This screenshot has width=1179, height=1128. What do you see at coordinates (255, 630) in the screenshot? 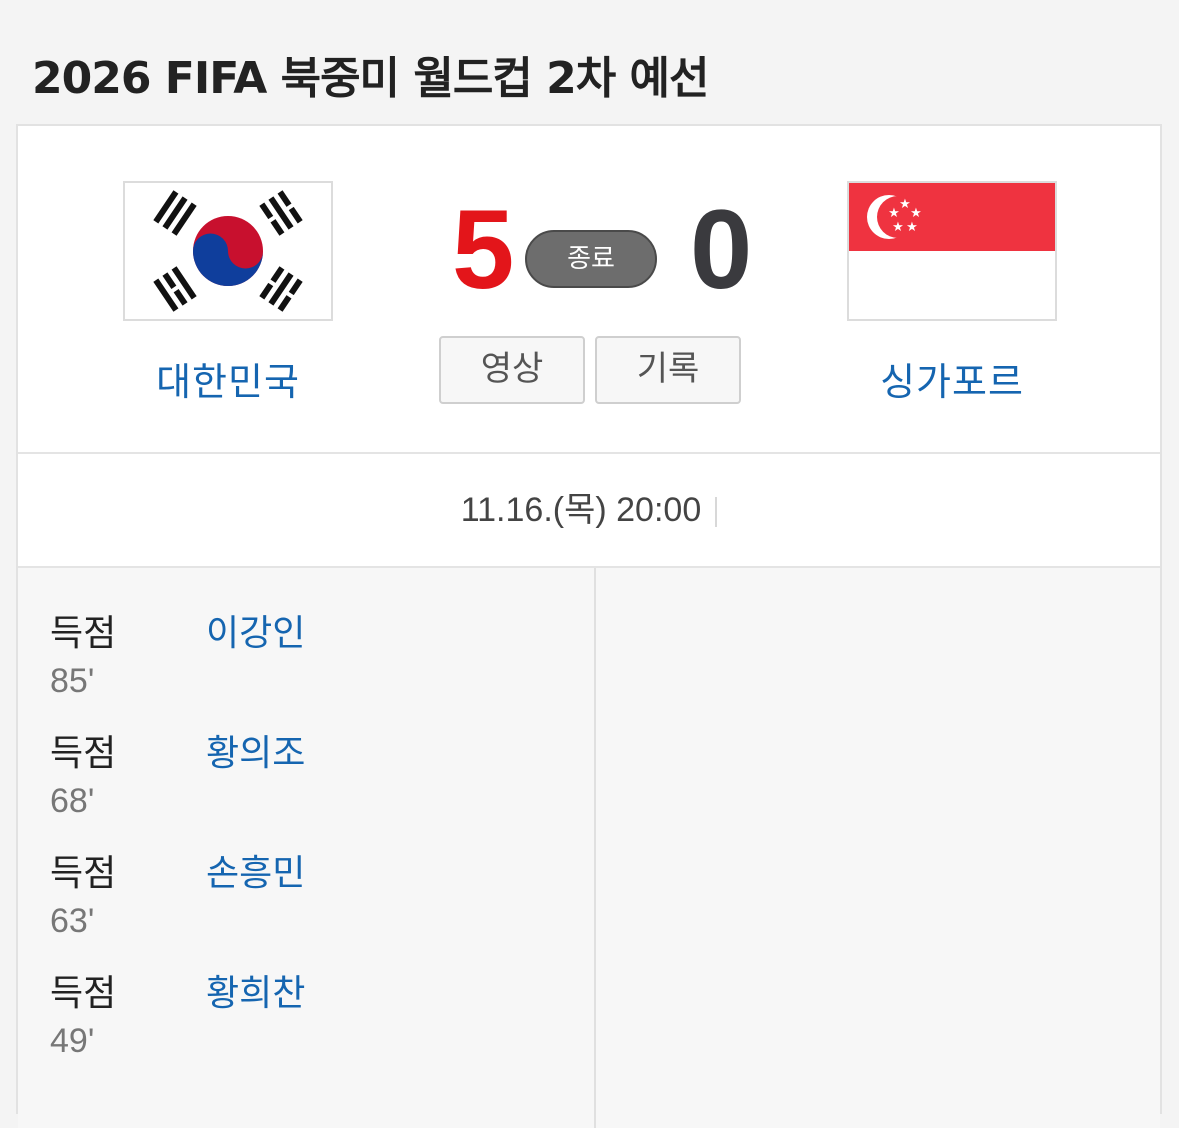
I see `scorer-link: 이강인` at bounding box center [255, 630].